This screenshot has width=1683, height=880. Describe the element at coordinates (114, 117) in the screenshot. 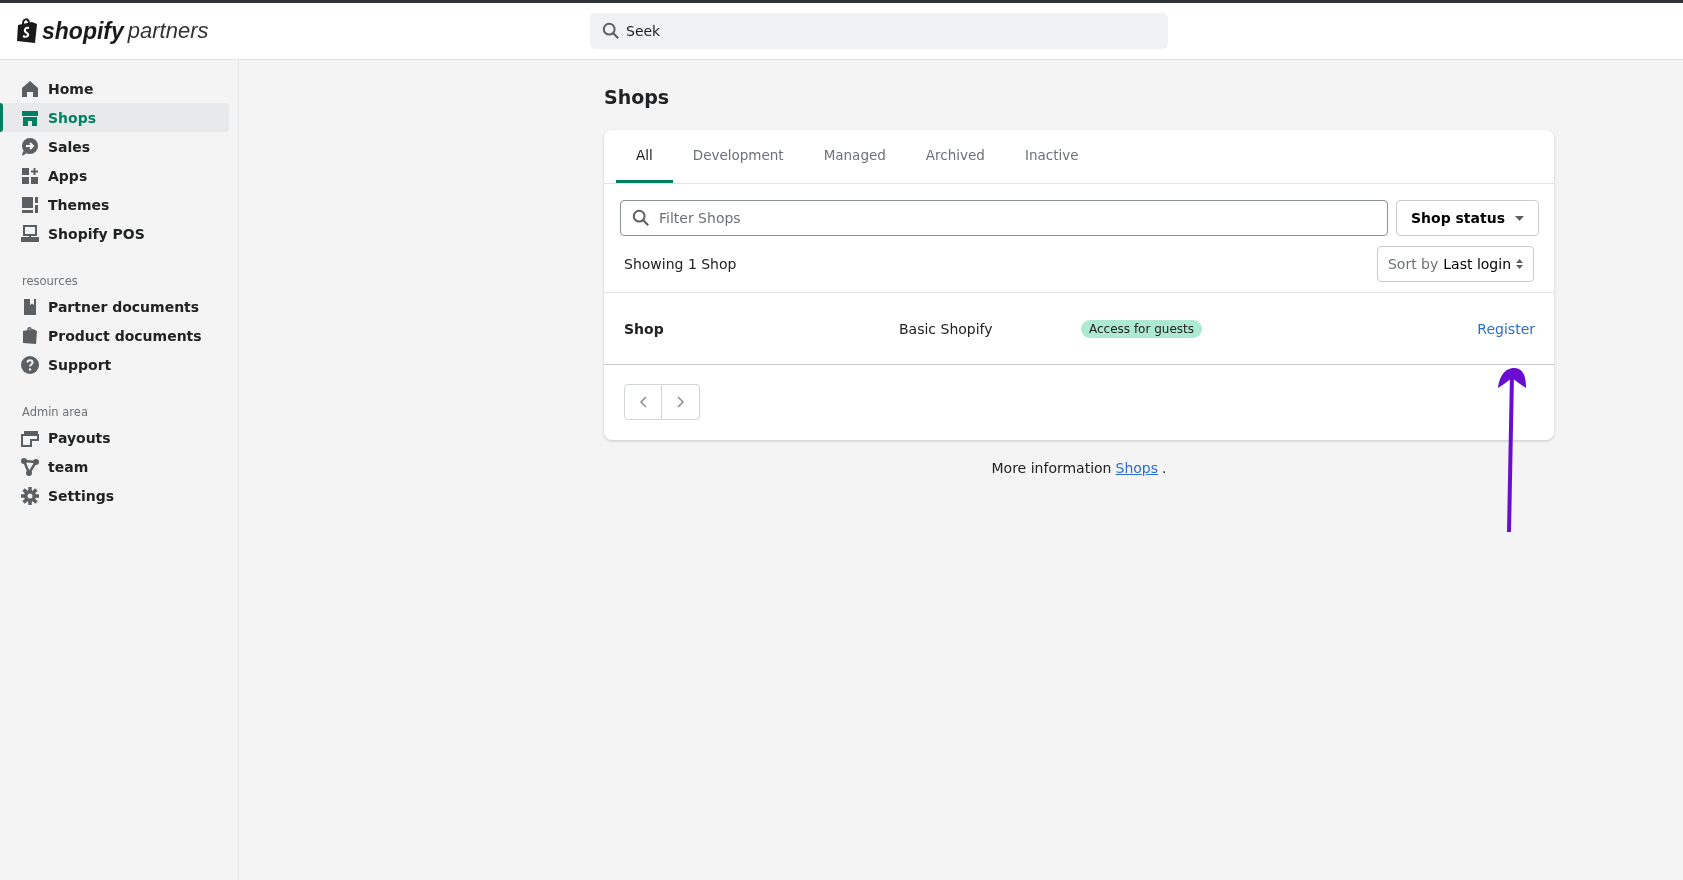

I see `sidebar-item: Shops` at that location.